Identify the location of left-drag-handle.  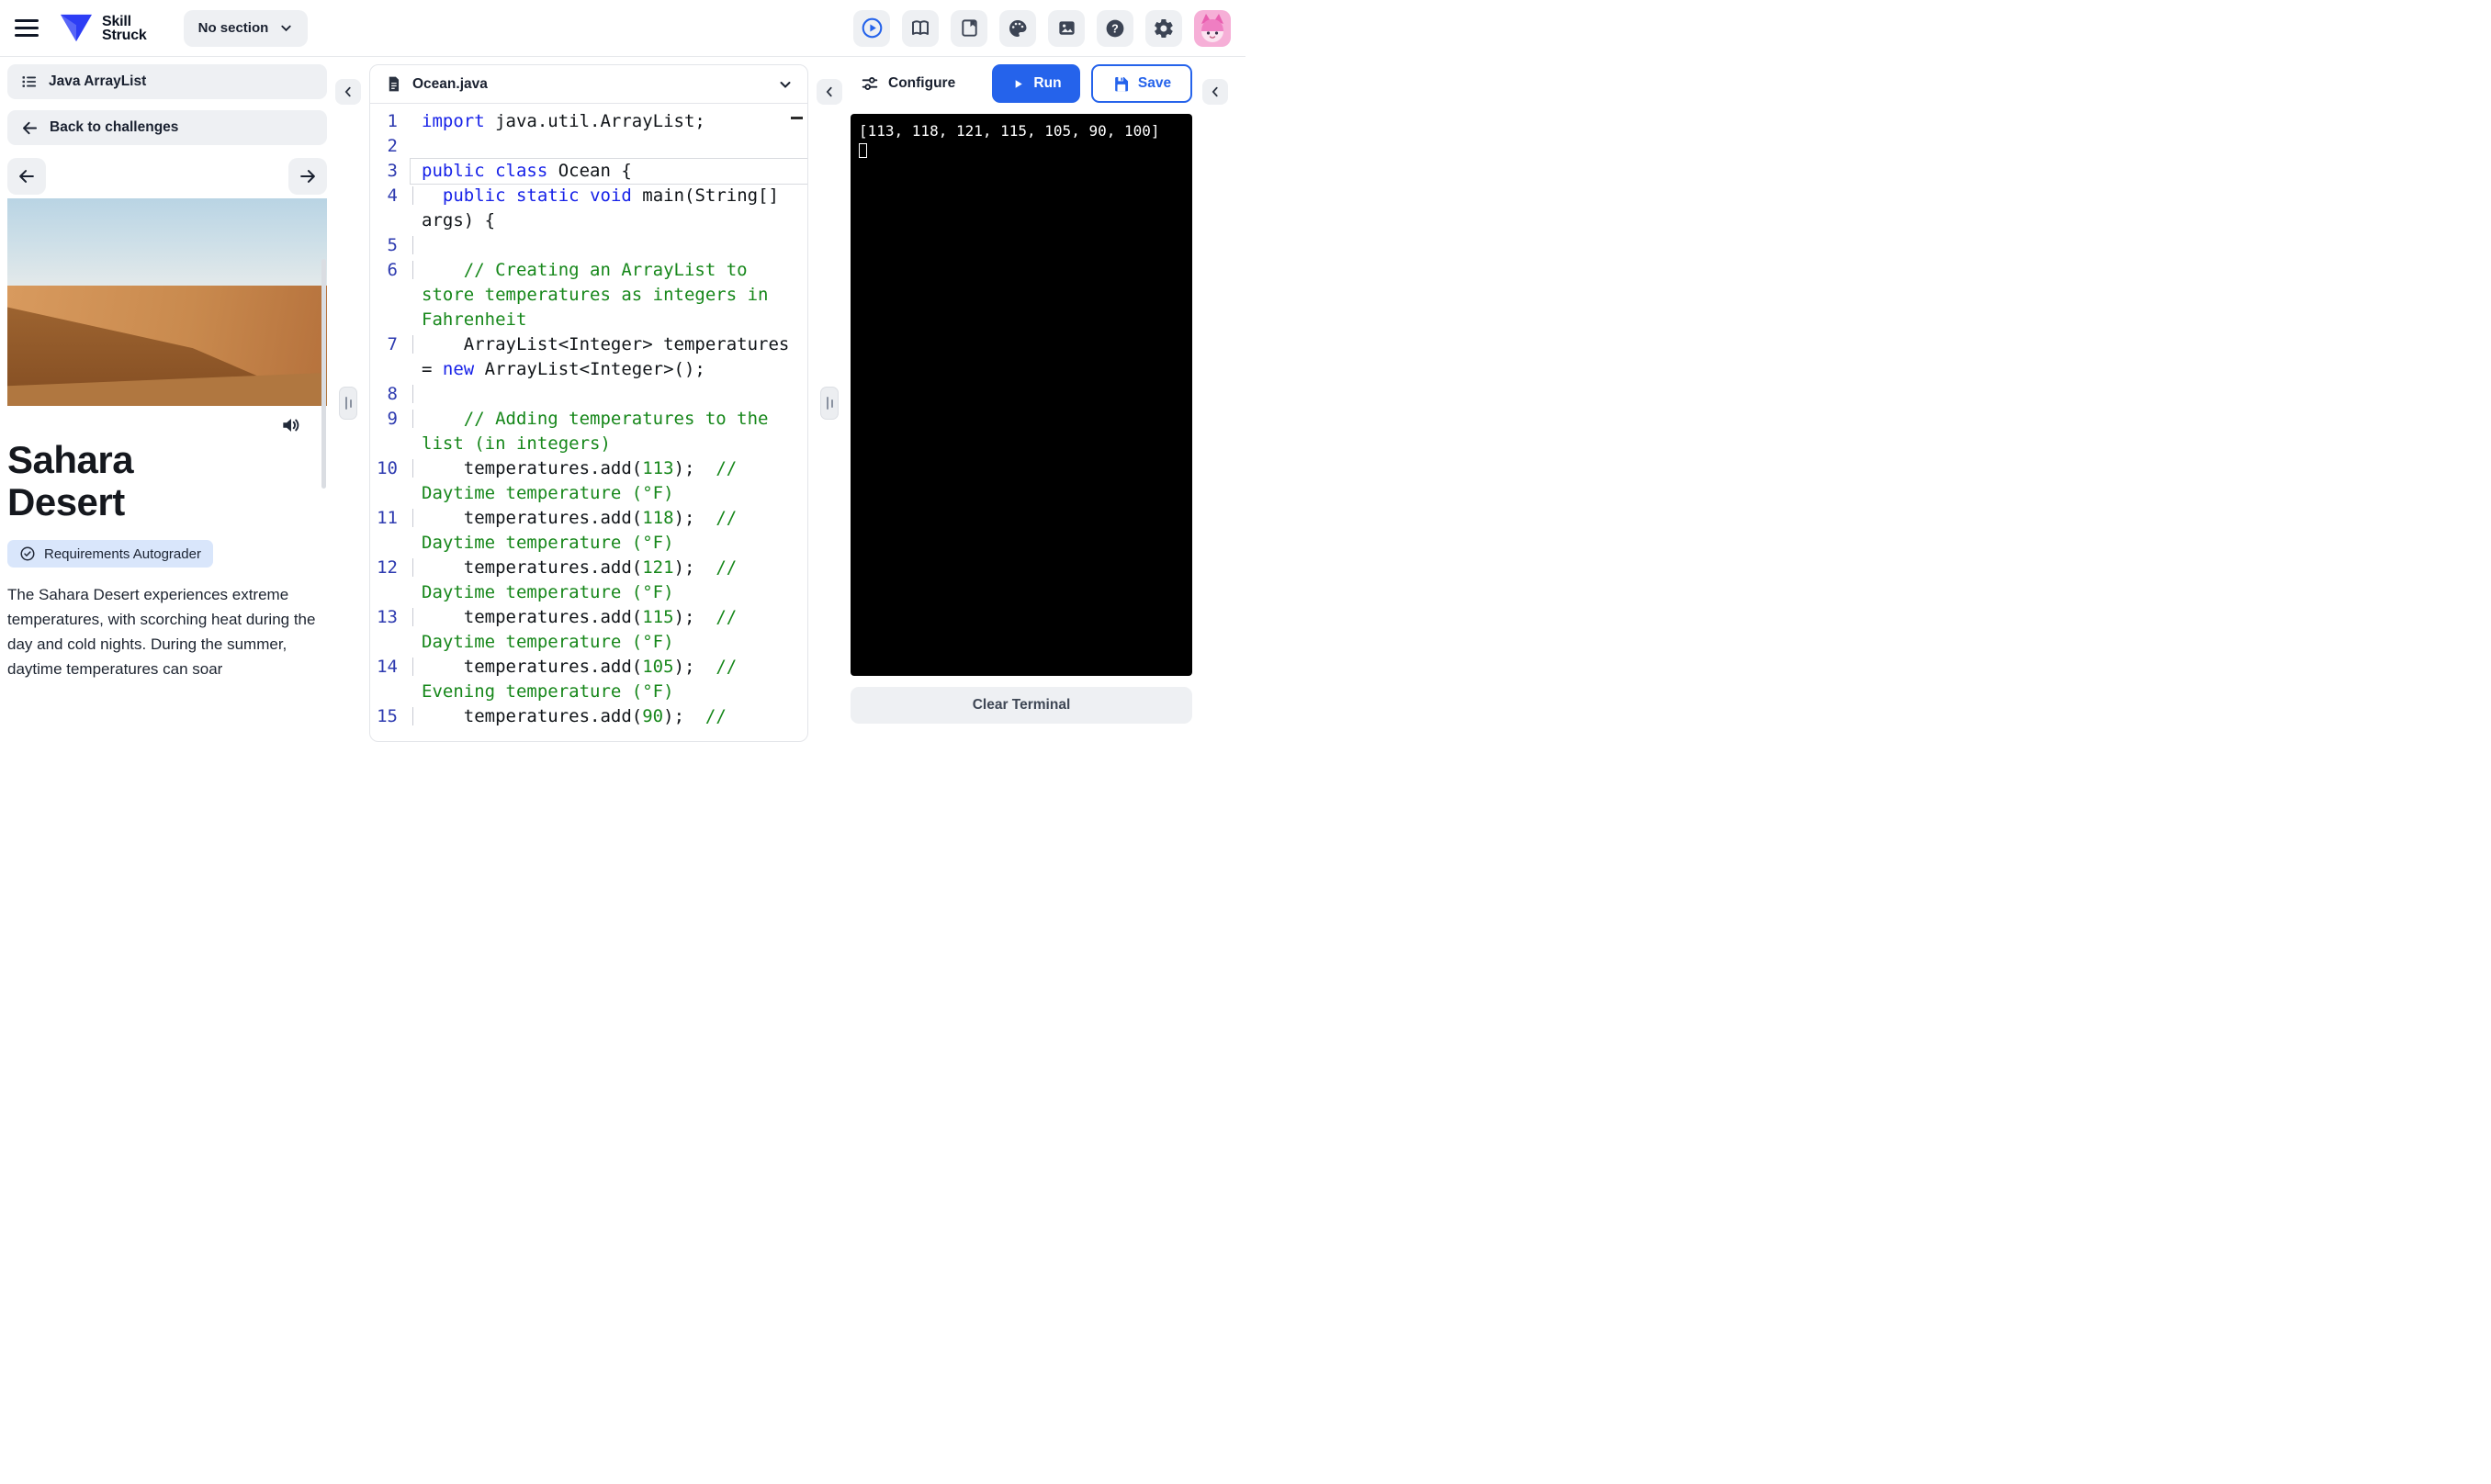
(348, 404).